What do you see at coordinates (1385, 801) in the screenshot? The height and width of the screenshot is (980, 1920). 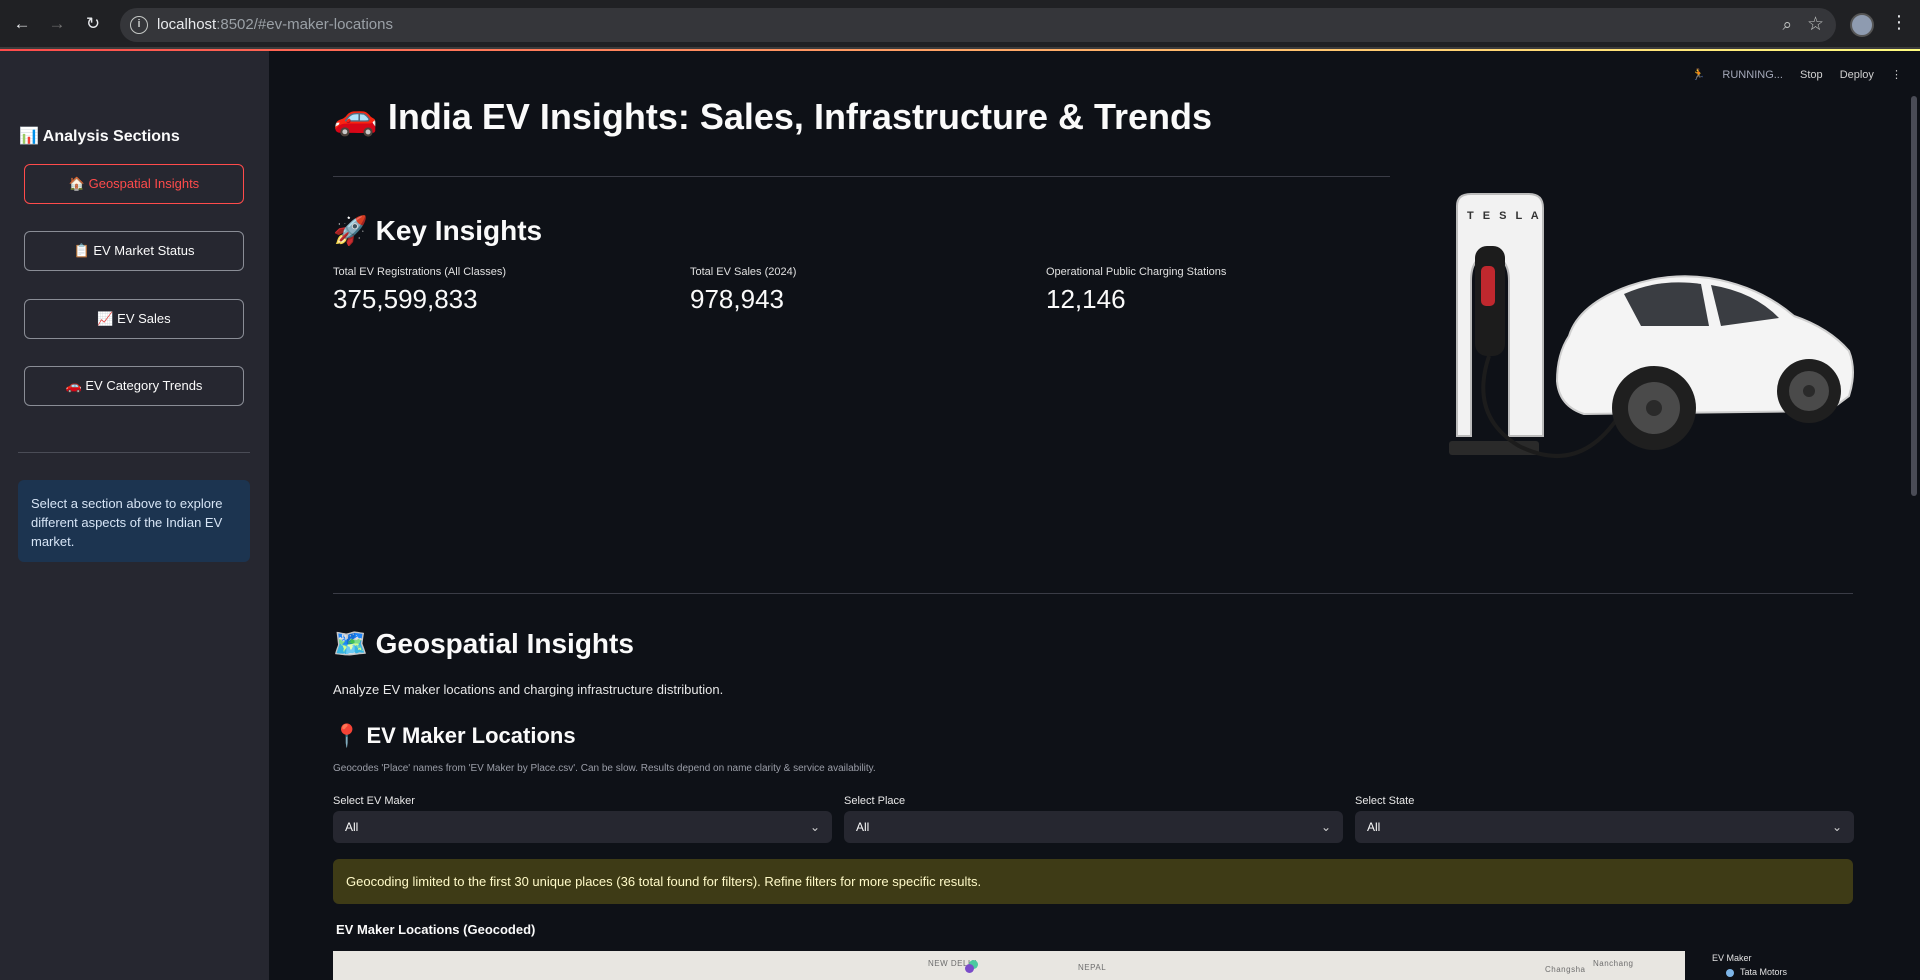 I see `filter-label: Select State` at bounding box center [1385, 801].